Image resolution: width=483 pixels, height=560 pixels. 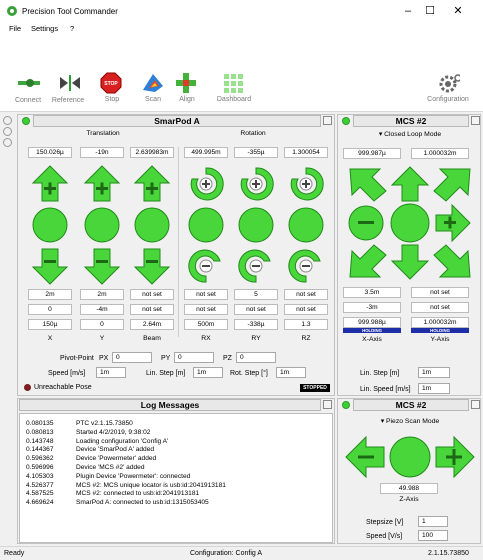 What do you see at coordinates (72, 28) in the screenshot?
I see `menu-help: ?` at bounding box center [72, 28].